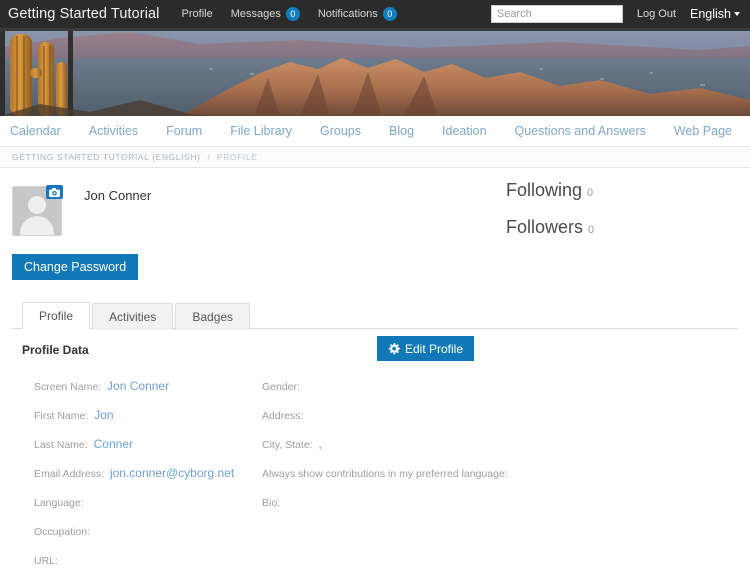 This screenshot has height=582, width=750. Describe the element at coordinates (148, 415) in the screenshot. I see `field-first-name: First Name: Jon` at that location.